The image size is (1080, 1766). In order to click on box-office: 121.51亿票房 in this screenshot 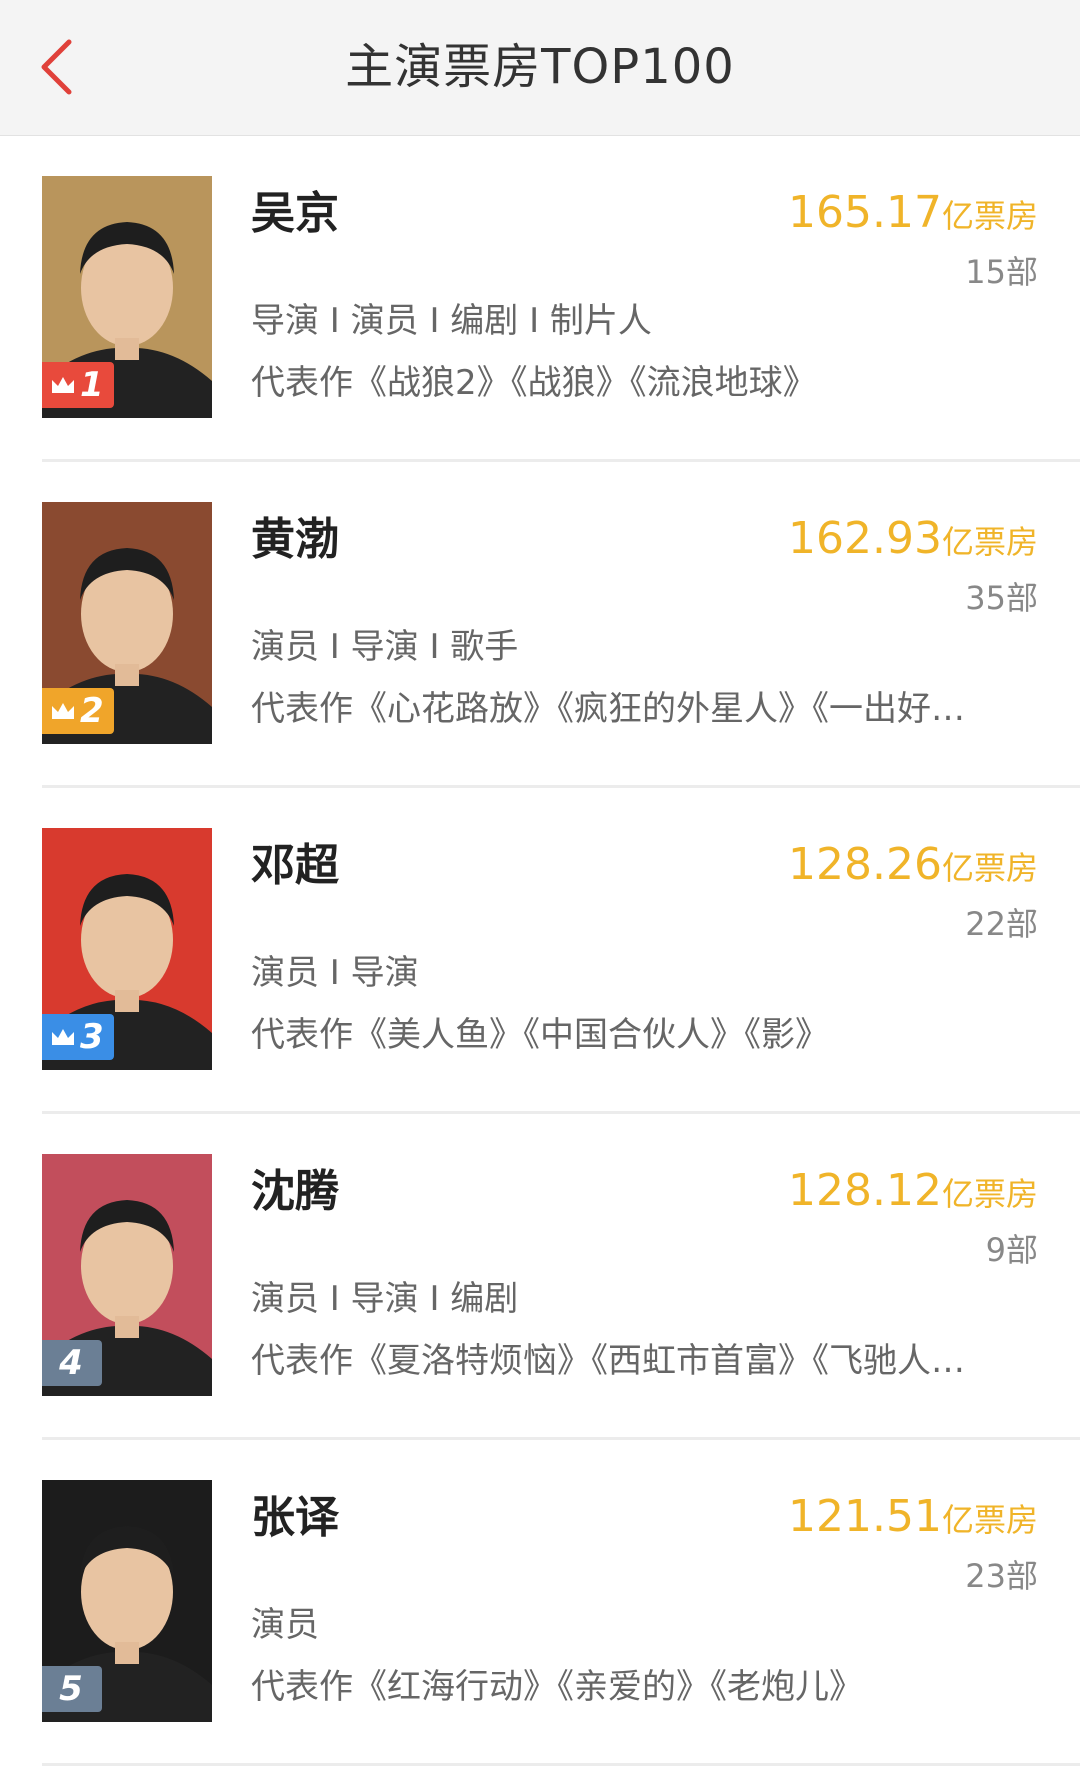, I will do `click(913, 1521)`.